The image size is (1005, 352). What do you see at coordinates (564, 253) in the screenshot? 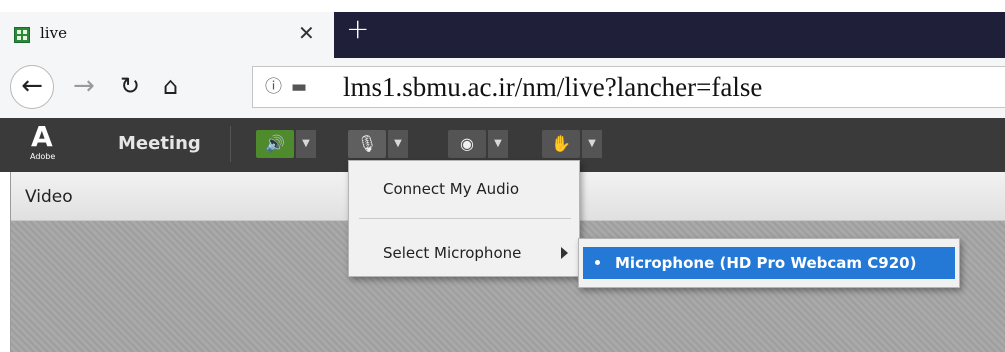
I see `submenu-arrow-icon` at bounding box center [564, 253].